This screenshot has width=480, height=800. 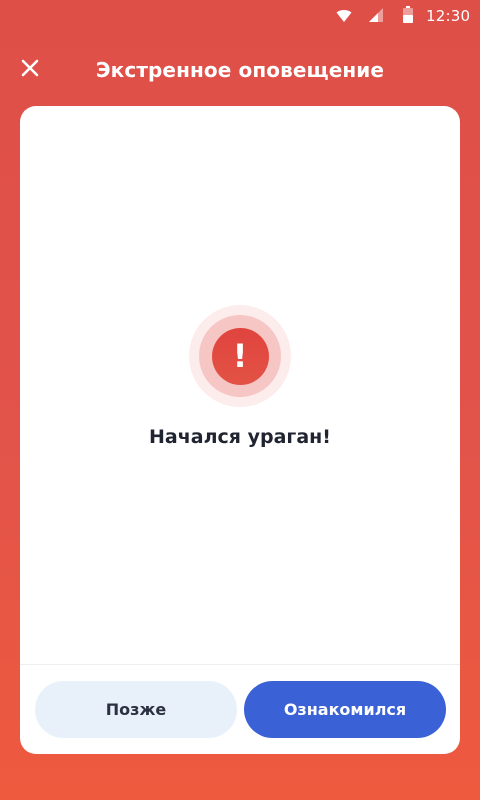 What do you see at coordinates (240, 16) in the screenshot?
I see `status-bar: 12:30` at bounding box center [240, 16].